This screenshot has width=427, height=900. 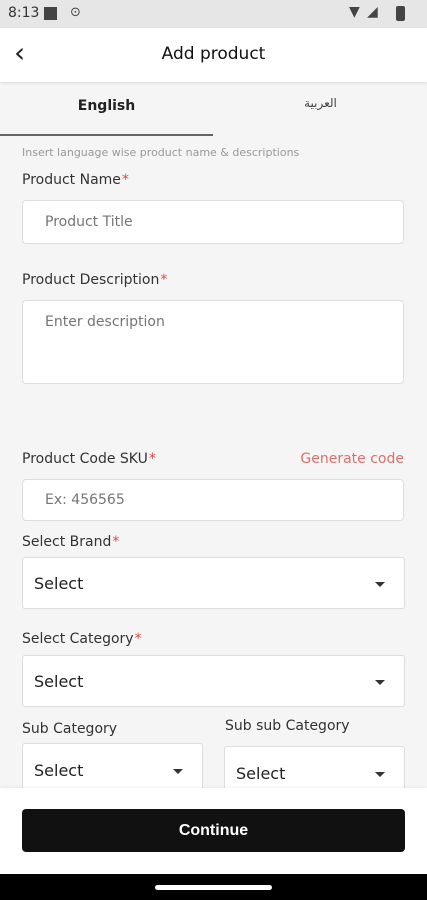 I want to click on sub-category-label: Sub Category, so click(x=70, y=729).